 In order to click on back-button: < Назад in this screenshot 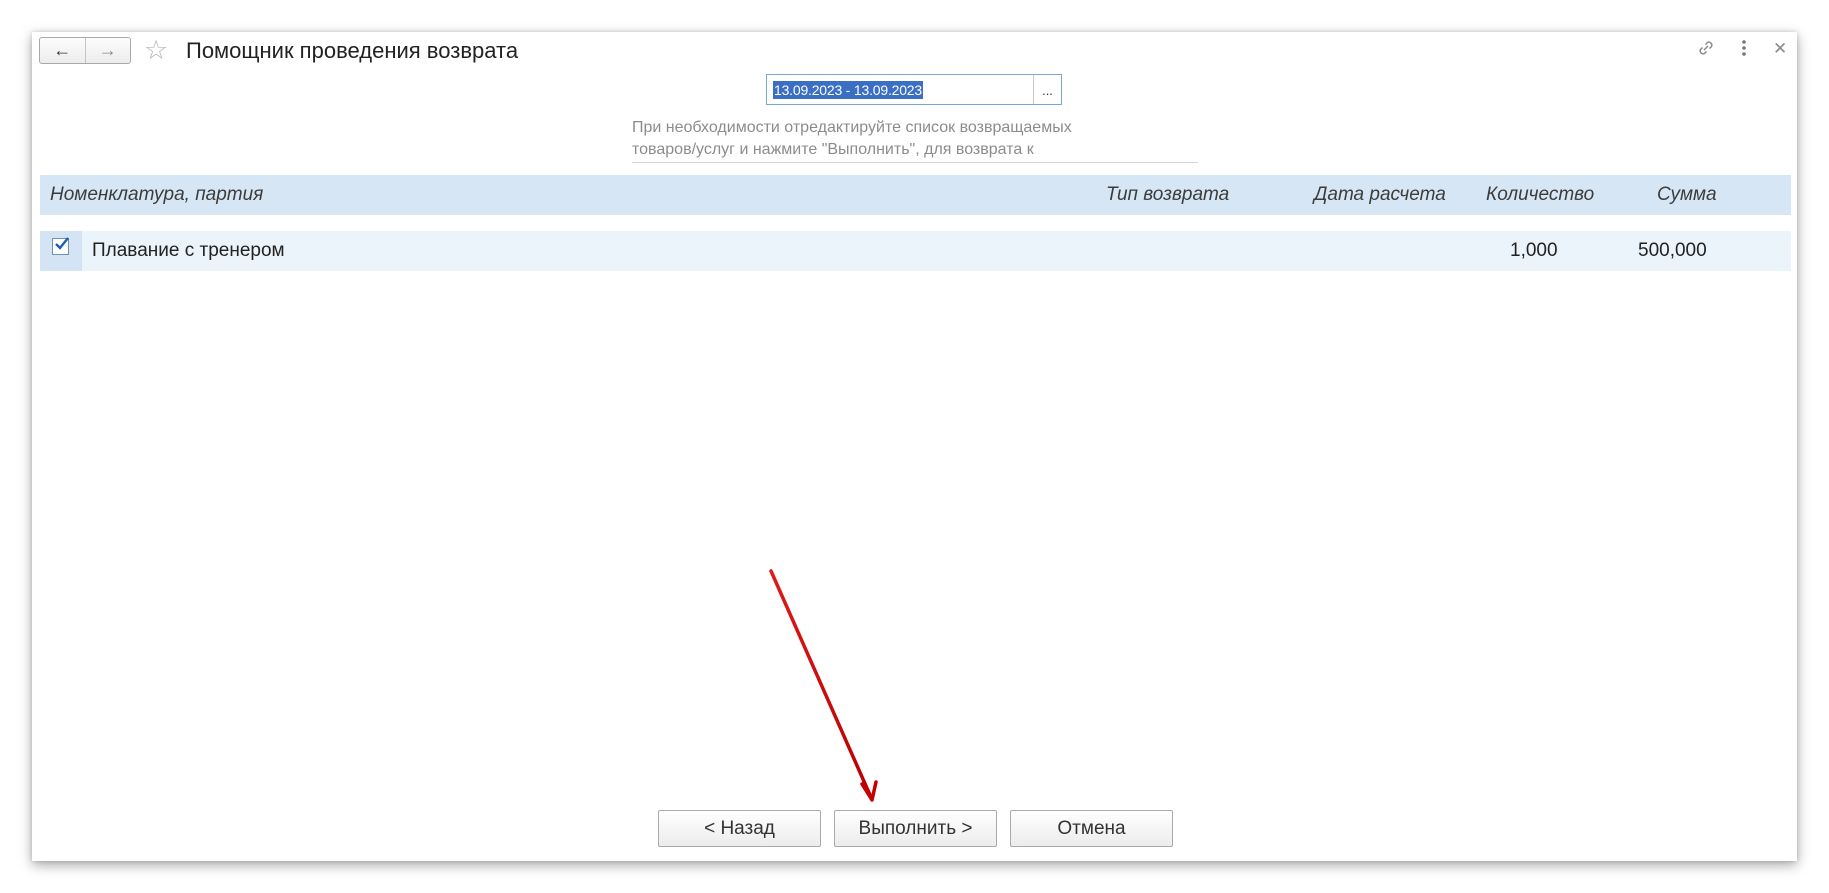, I will do `click(739, 828)`.